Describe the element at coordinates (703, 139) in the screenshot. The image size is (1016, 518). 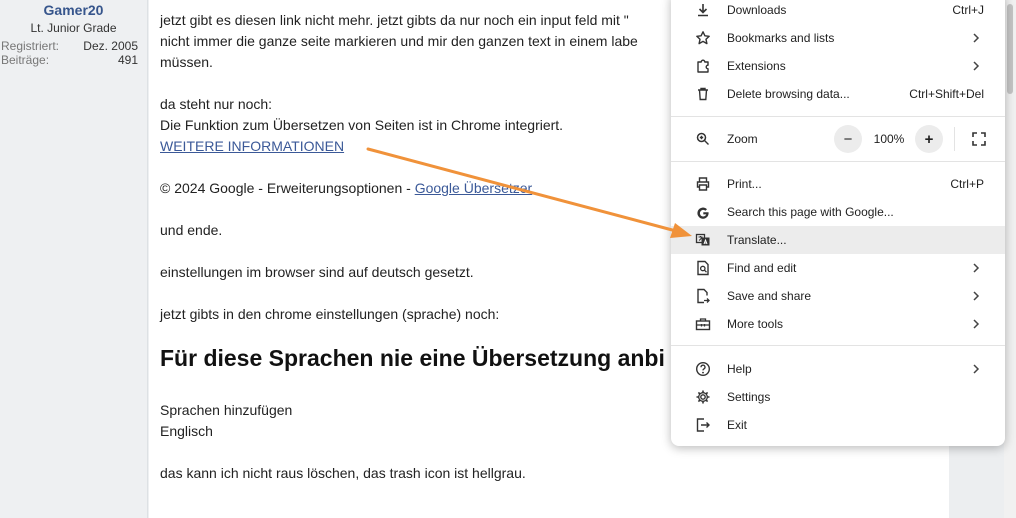
I see `zoom-icon` at that location.